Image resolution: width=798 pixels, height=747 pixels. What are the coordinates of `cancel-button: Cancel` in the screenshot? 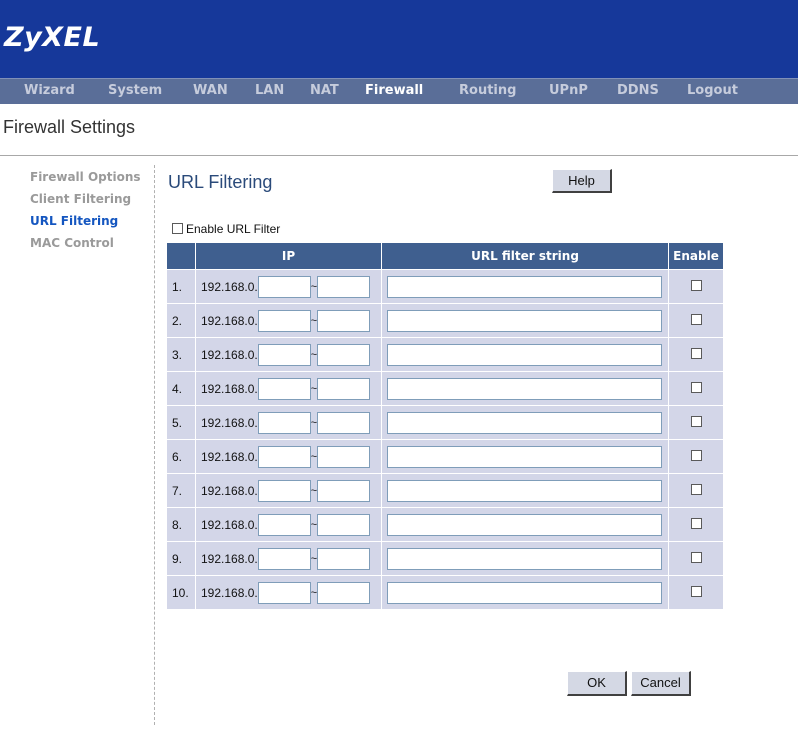 It's located at (661, 683).